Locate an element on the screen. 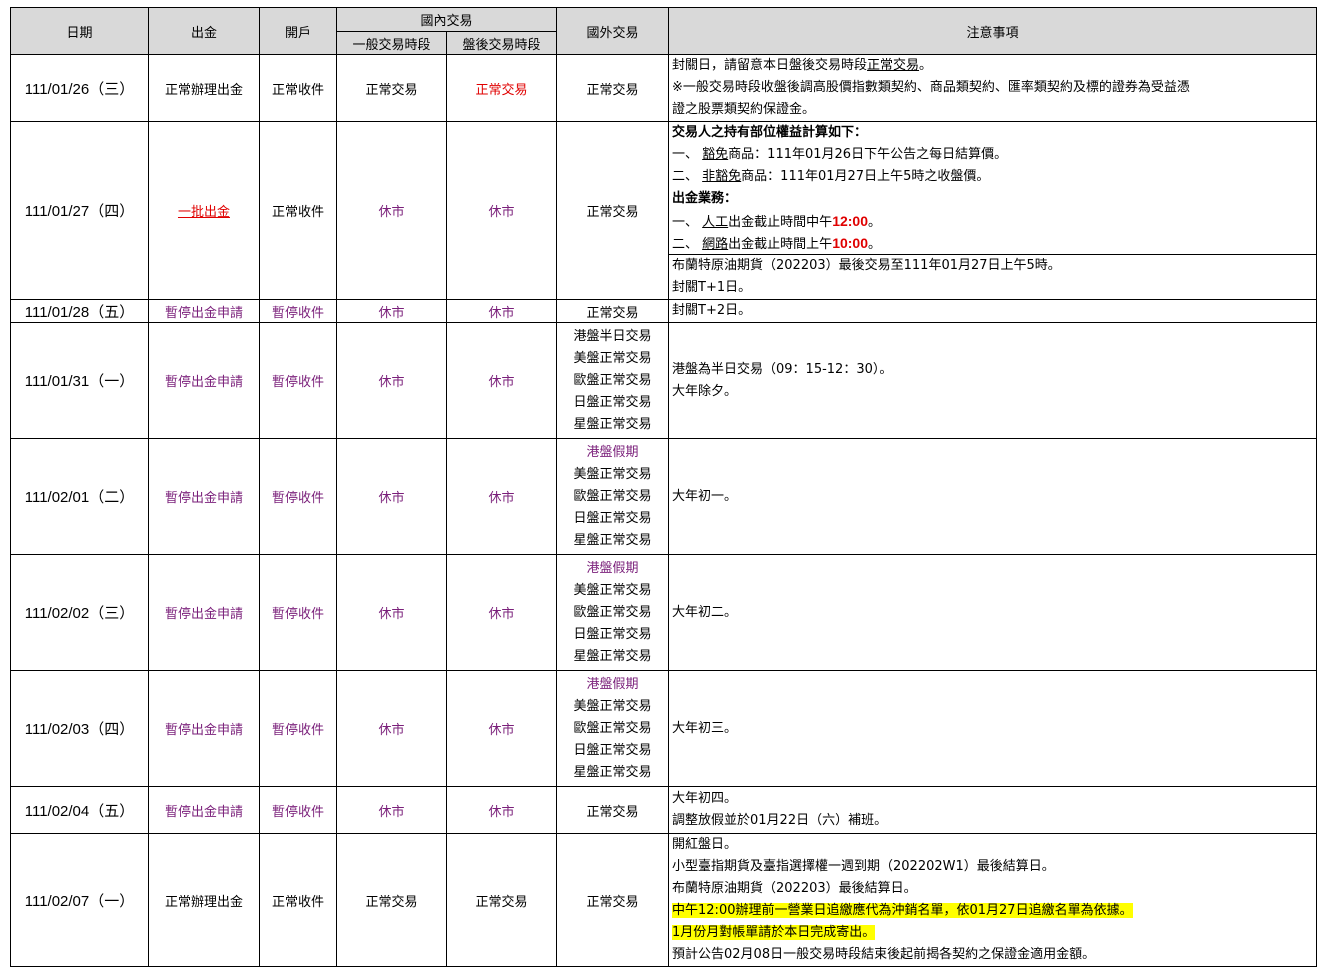  date-cell: 111/02/04（五） is located at coordinates (79, 810).